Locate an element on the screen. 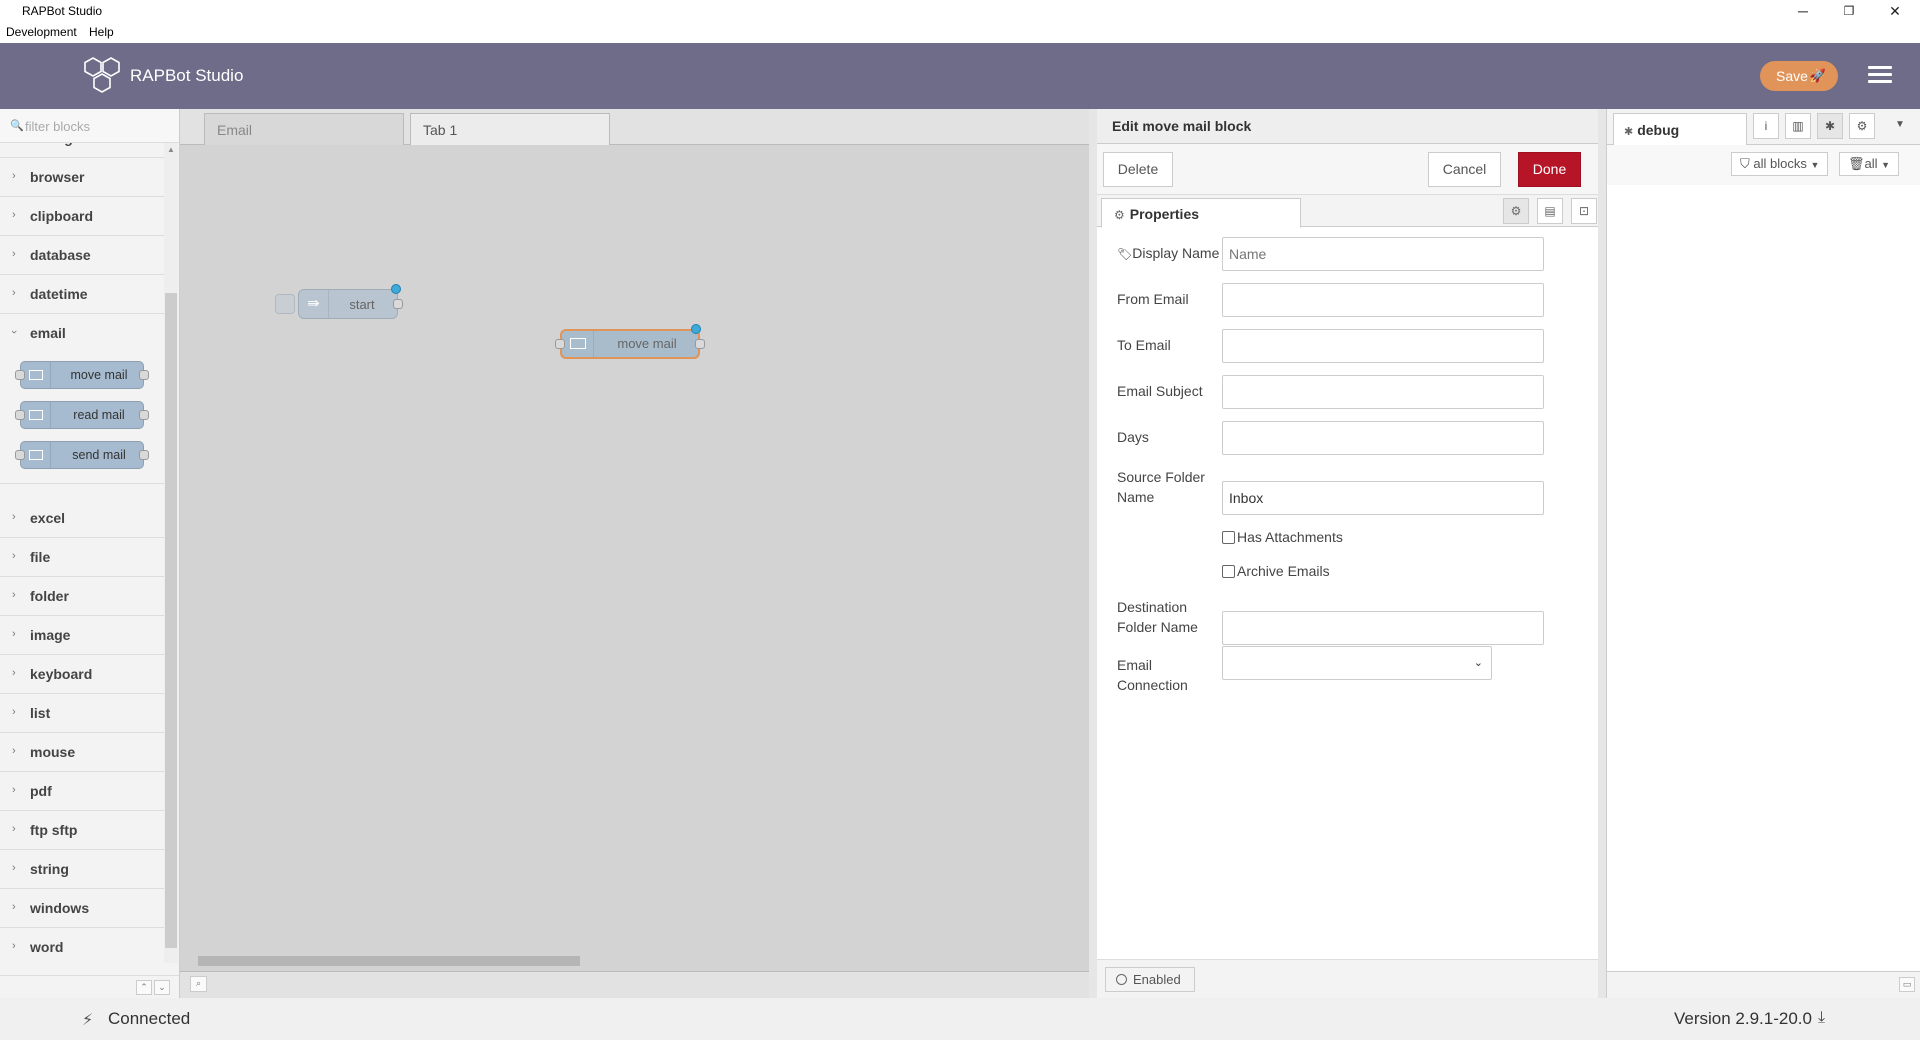  tab-debug: ✱ debug is located at coordinates (1680, 129).